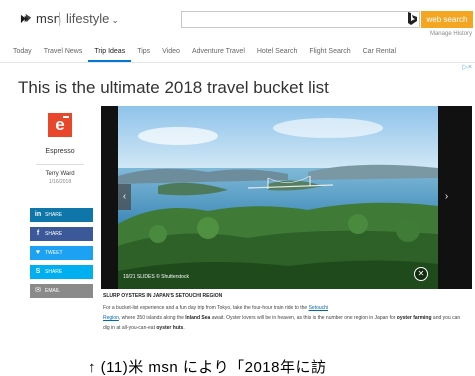  Describe the element at coordinates (379, 52) in the screenshot. I see `nav-item-car-rental: Car Rental` at that location.